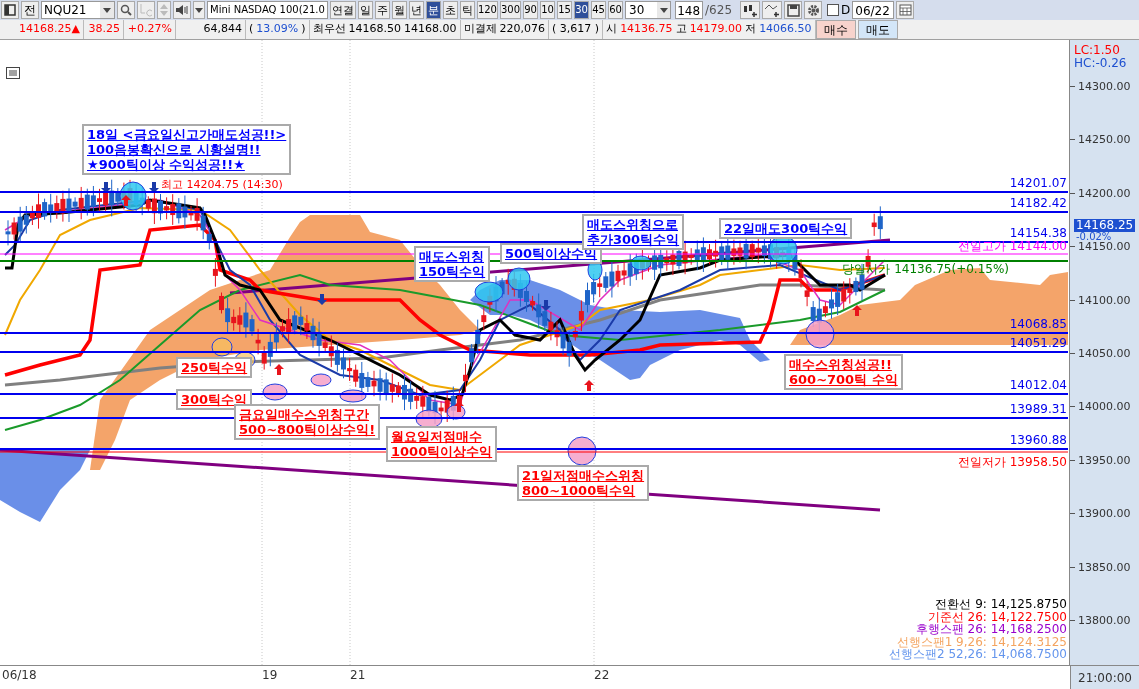  Describe the element at coordinates (991, 629) in the screenshot. I see `legend-item: 후행스팬 26: 14,168.2500` at that location.